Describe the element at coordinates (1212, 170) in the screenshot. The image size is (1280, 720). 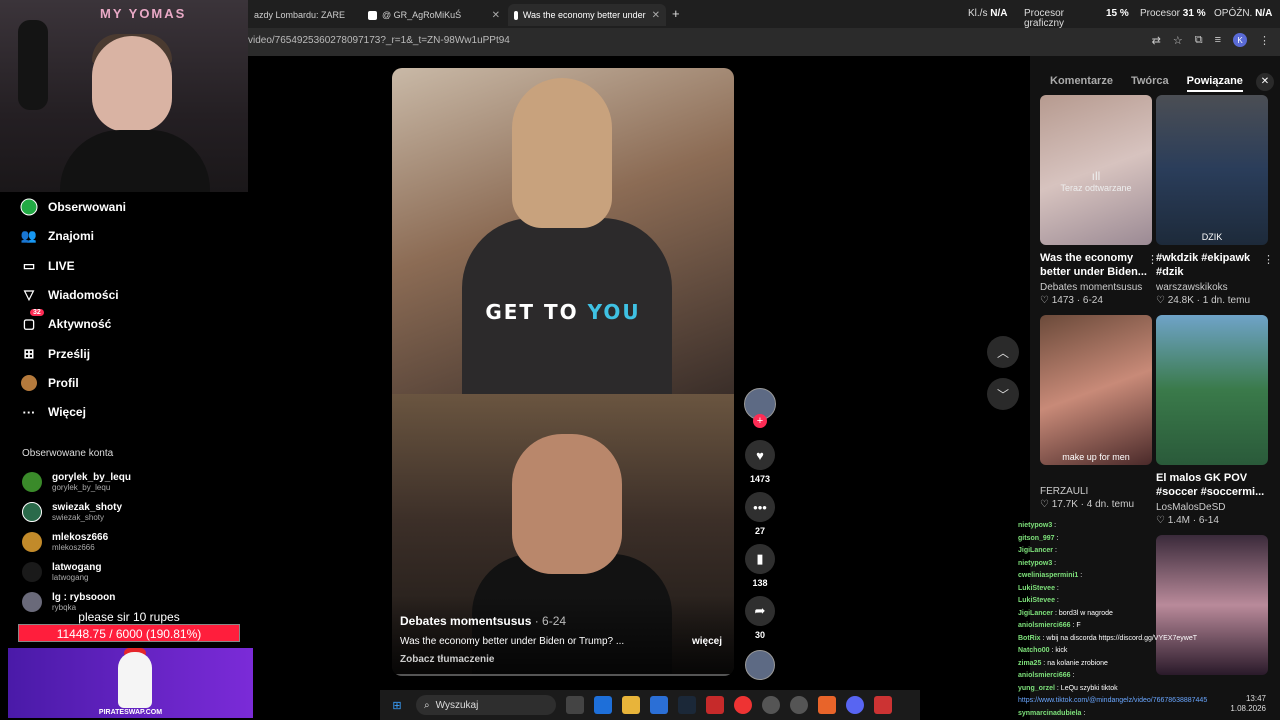
I see `video-thumbnail: DZIK` at that location.